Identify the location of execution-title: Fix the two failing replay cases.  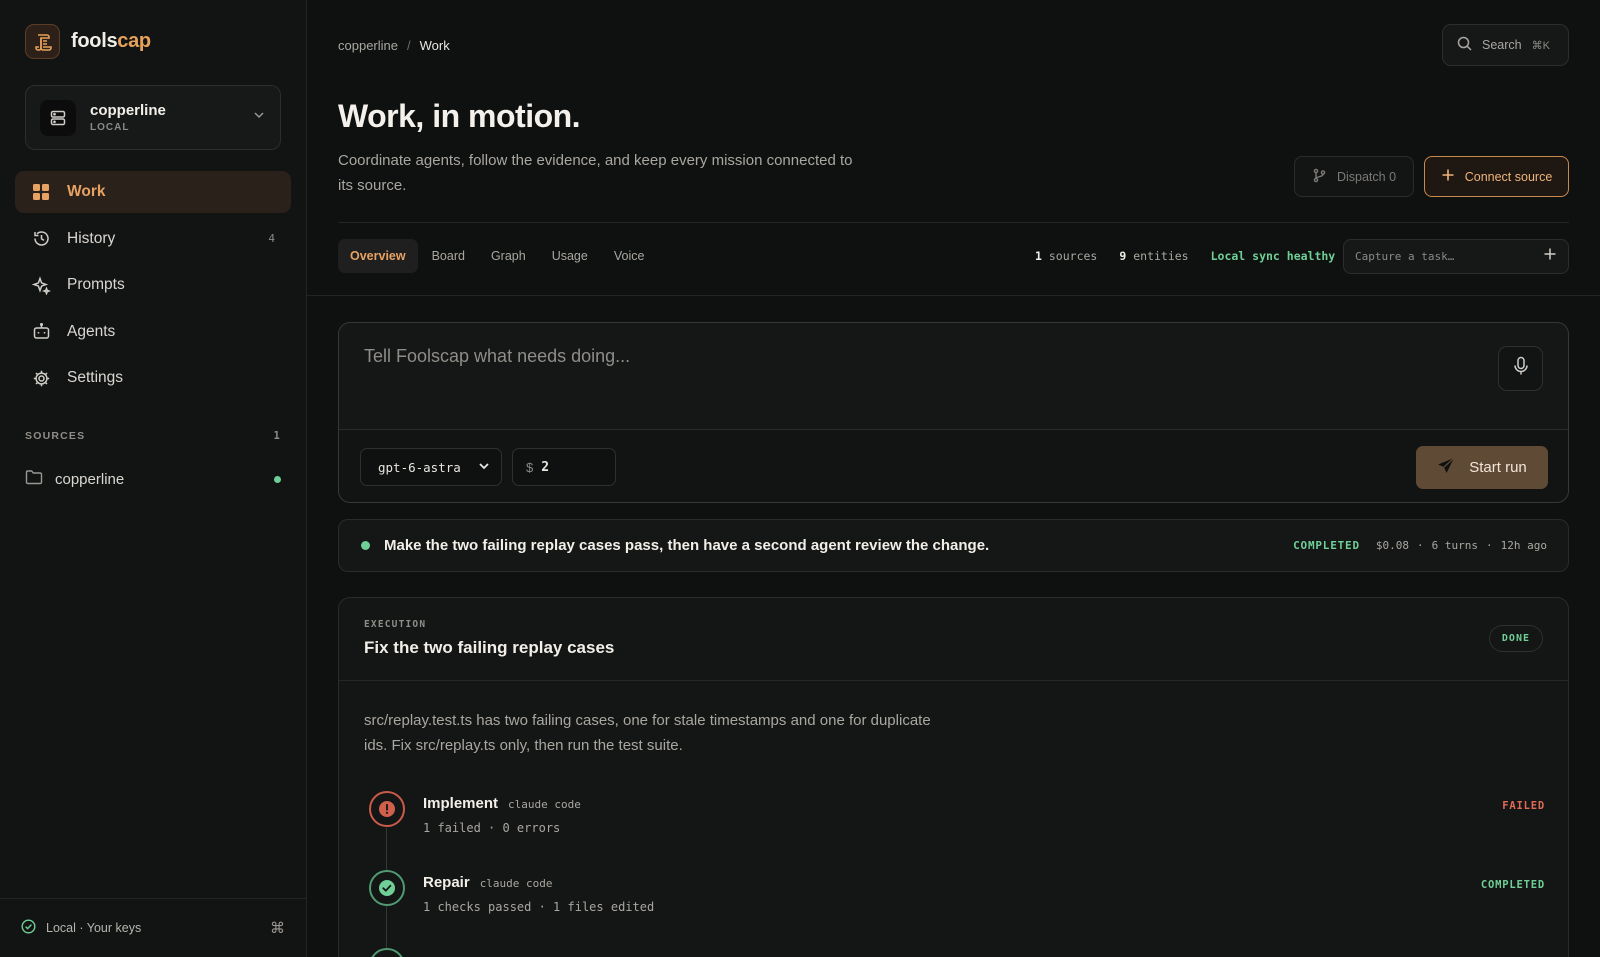
(489, 647).